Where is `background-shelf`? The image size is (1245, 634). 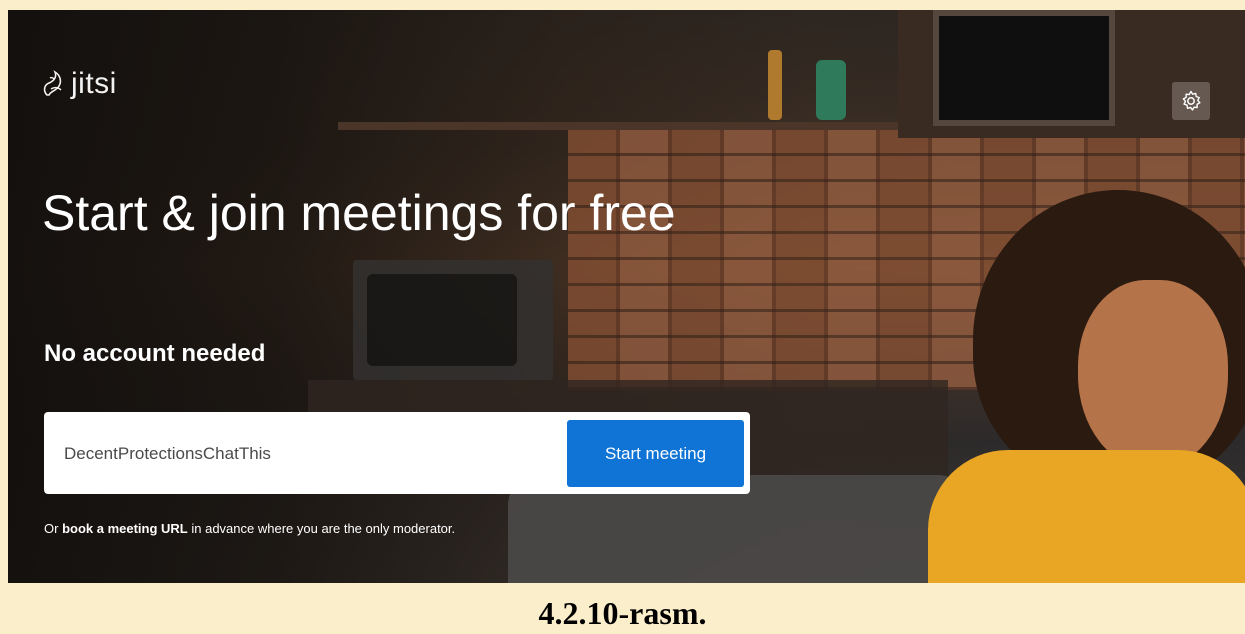
background-shelf is located at coordinates (618, 126).